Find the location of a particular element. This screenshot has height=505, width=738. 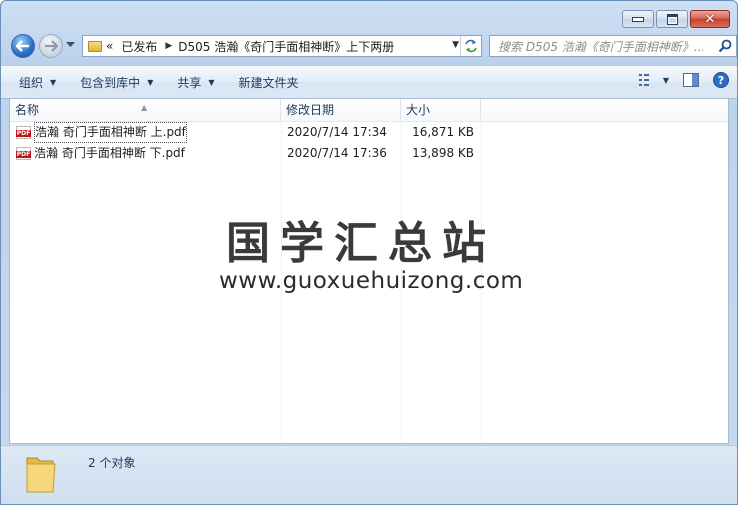

column-header-row: 名称 ▲ 修改日期 大小 is located at coordinates (369, 110).